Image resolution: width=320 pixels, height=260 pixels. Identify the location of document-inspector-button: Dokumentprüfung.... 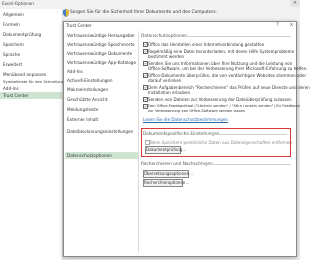
(165, 150).